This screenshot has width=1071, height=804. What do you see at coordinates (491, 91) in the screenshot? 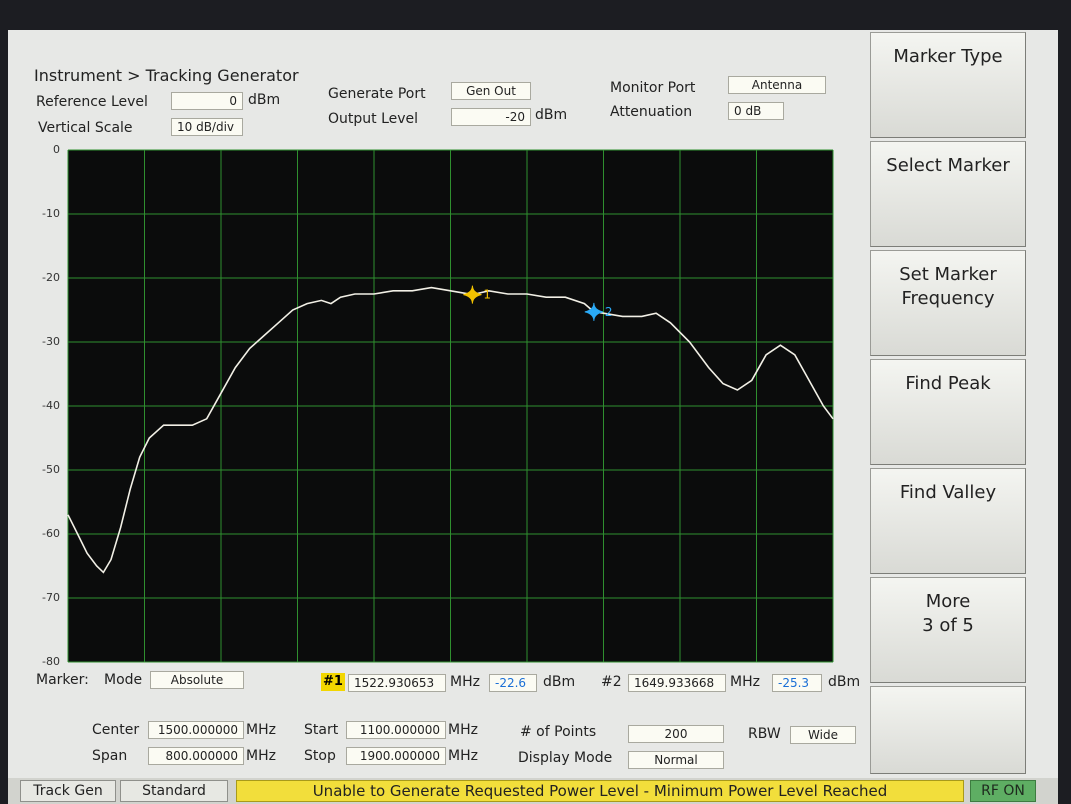
I see `generate-port-field: Gen Out` at bounding box center [491, 91].